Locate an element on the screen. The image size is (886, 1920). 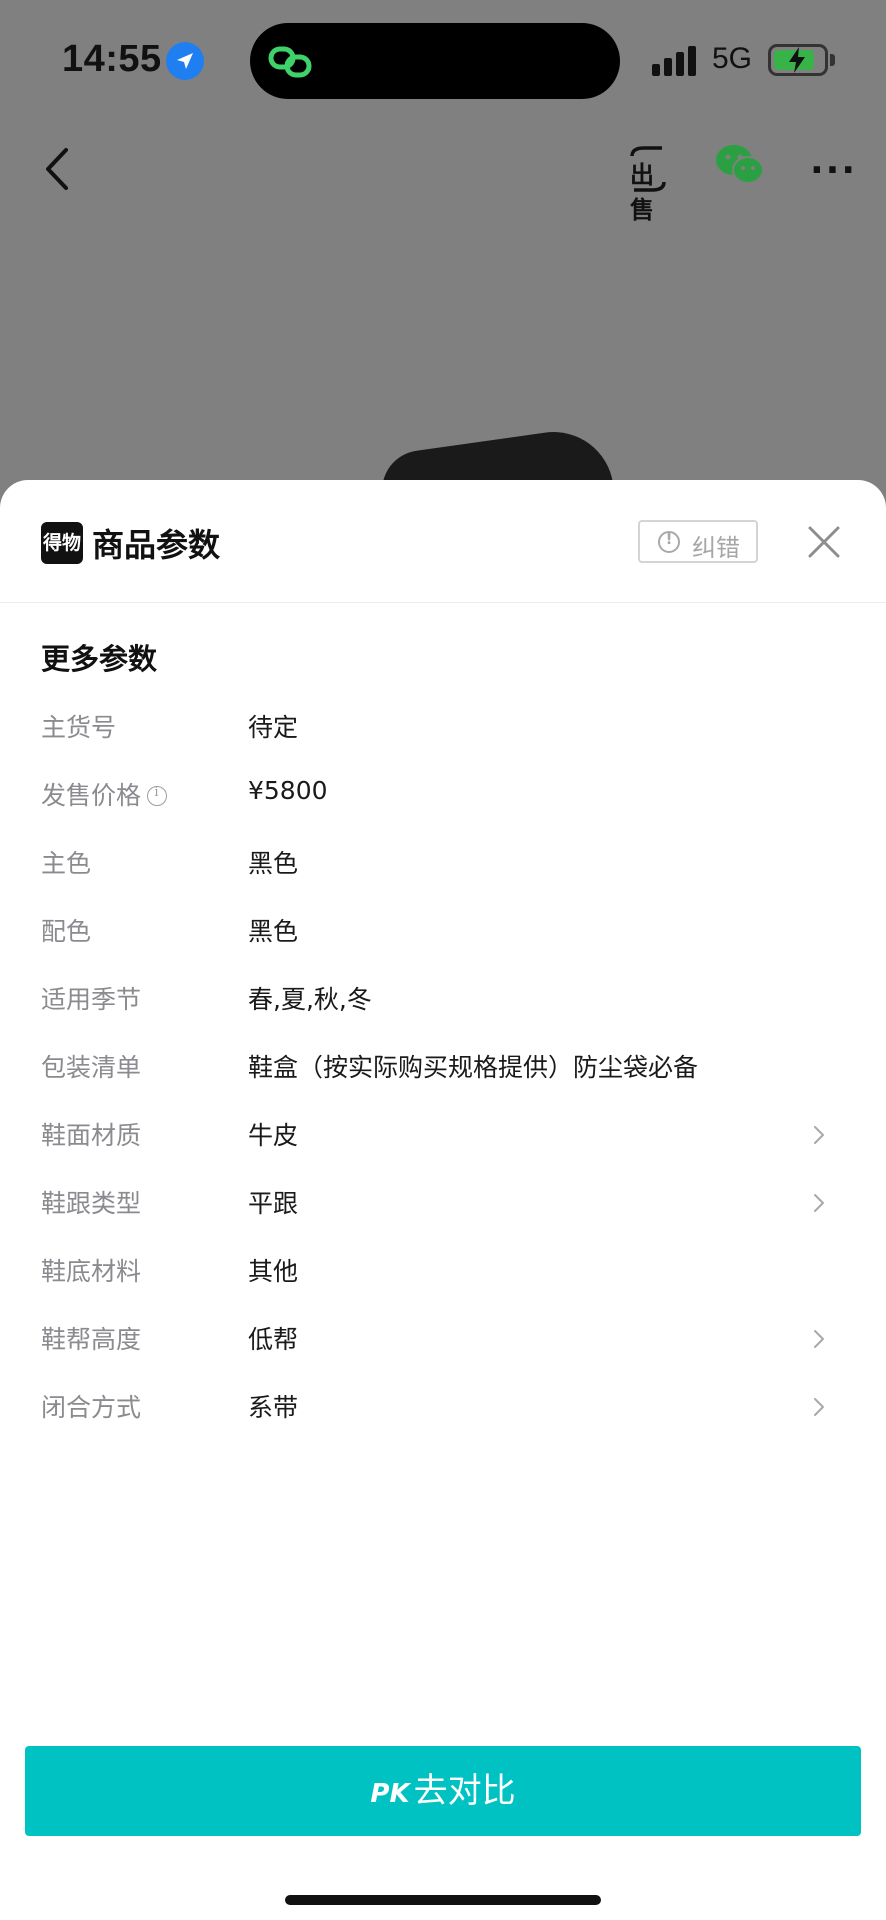
param-value: 牛皮 is located at coordinates (273, 1135).